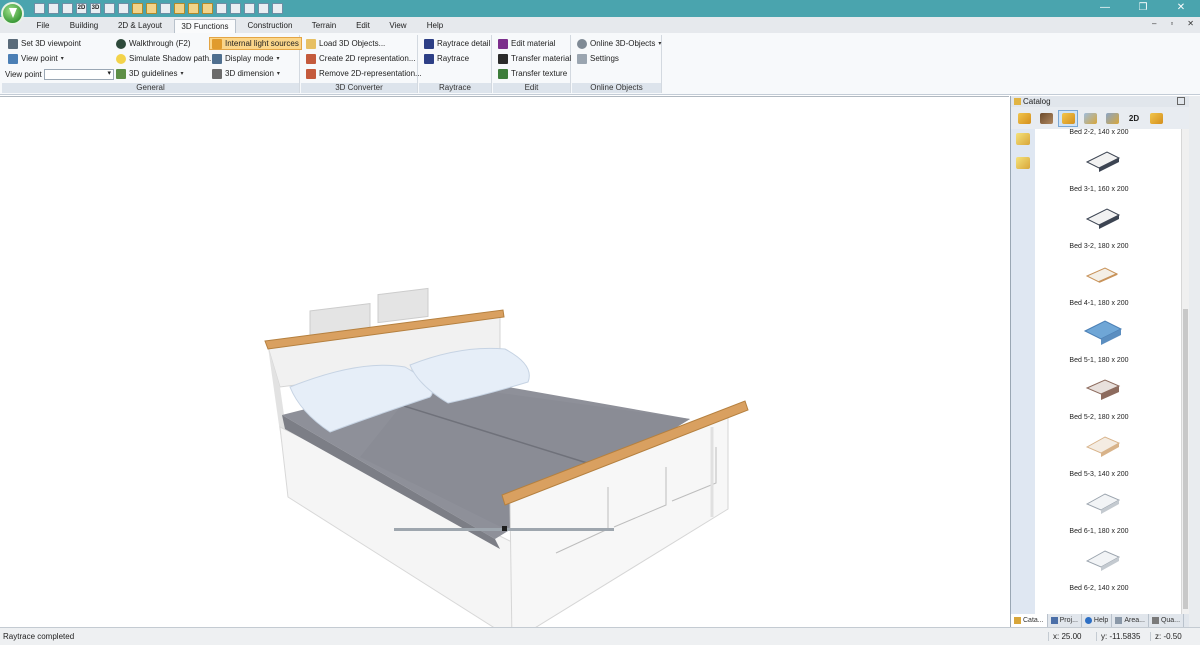 The height and width of the screenshot is (645, 1200). I want to click on snap-icon, so click(179, 8).